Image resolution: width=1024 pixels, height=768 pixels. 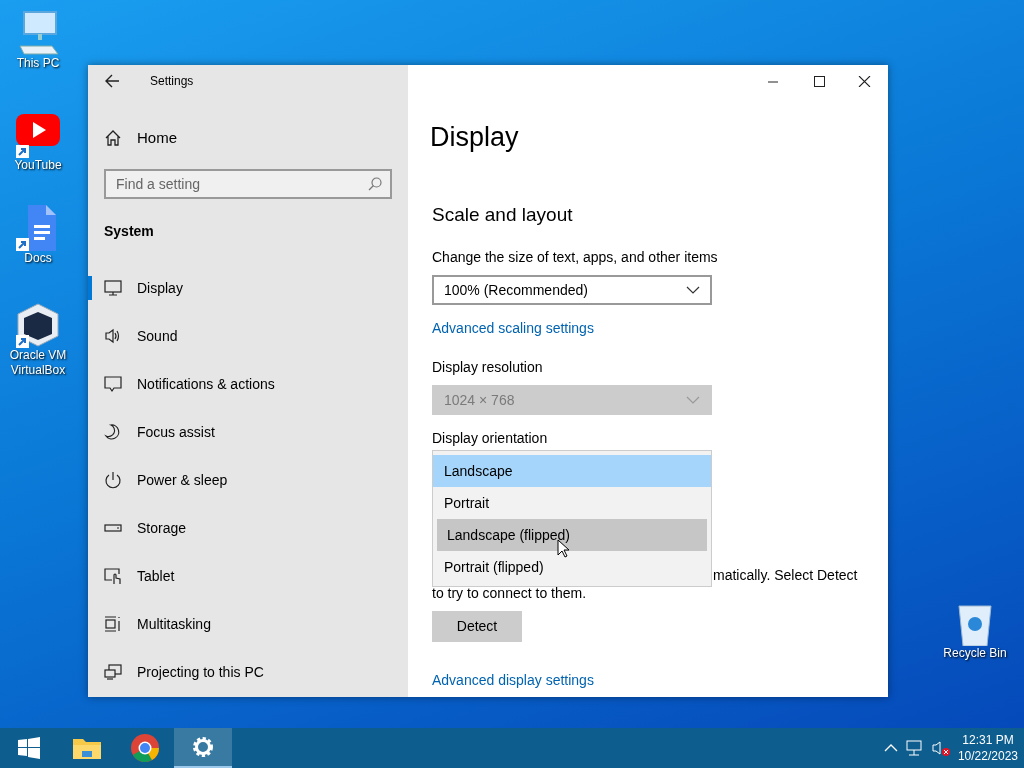 I want to click on chevron-up-icon, so click(x=890, y=748).